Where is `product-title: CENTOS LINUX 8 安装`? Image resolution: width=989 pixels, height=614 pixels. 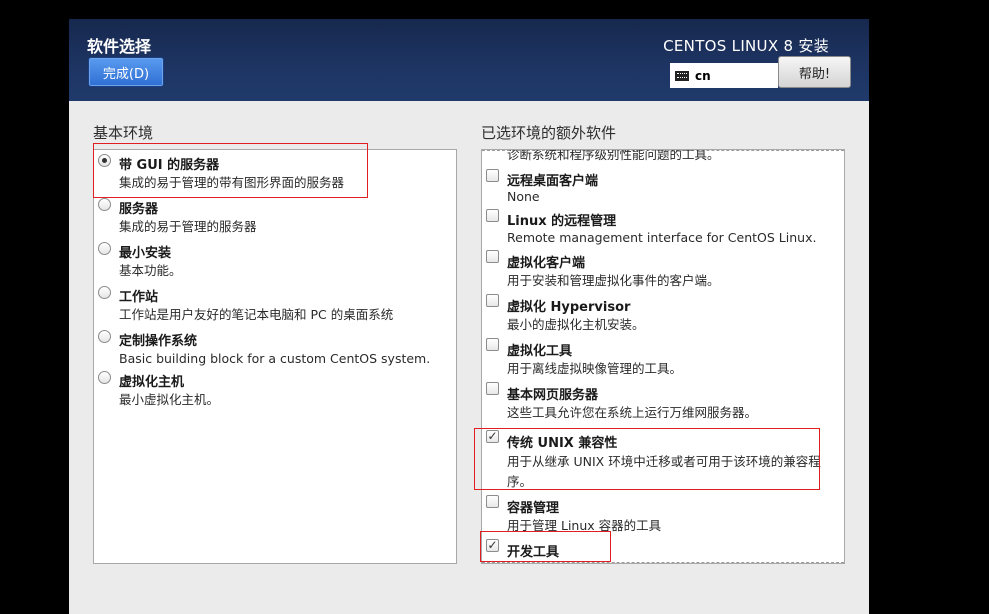
product-title: CENTOS LINUX 8 安装 is located at coordinates (746, 46).